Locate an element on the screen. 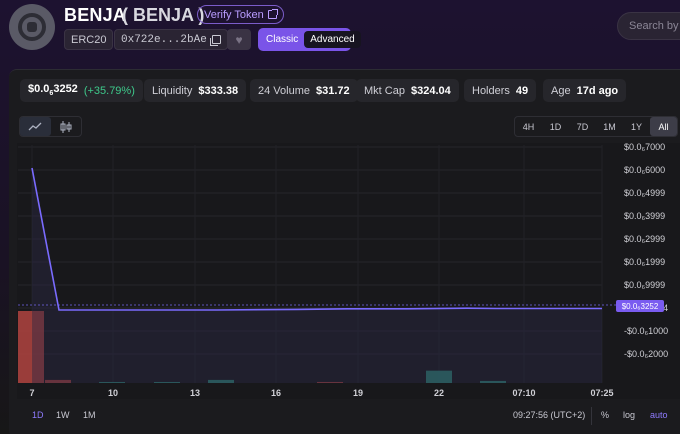  y-tick-label: $0.0₆1999 is located at coordinates (644, 262).